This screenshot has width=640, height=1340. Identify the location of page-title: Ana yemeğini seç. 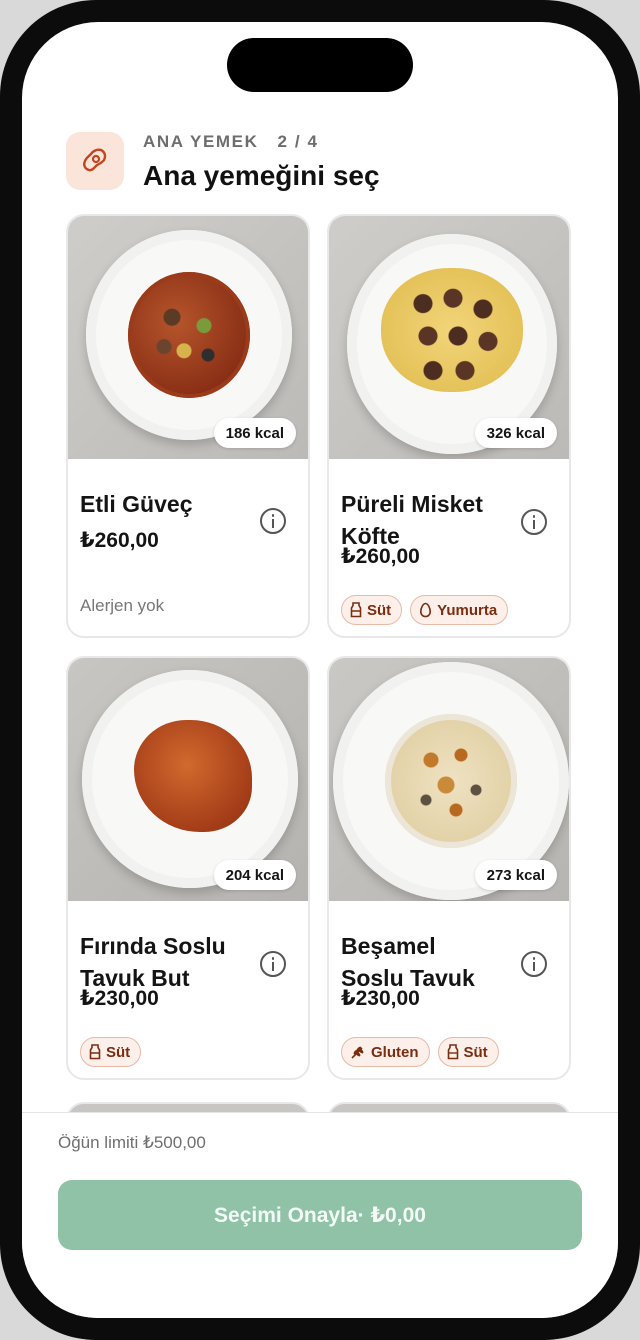
(261, 175).